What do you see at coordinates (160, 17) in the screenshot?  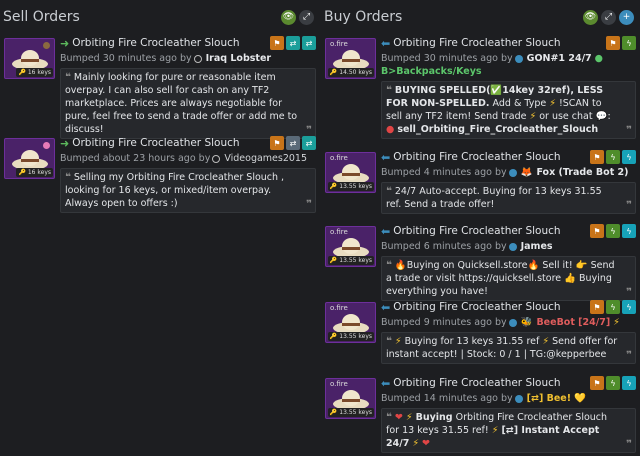 I see `sell-orders-header: Sell Orders 👁 ⤢` at bounding box center [160, 17].